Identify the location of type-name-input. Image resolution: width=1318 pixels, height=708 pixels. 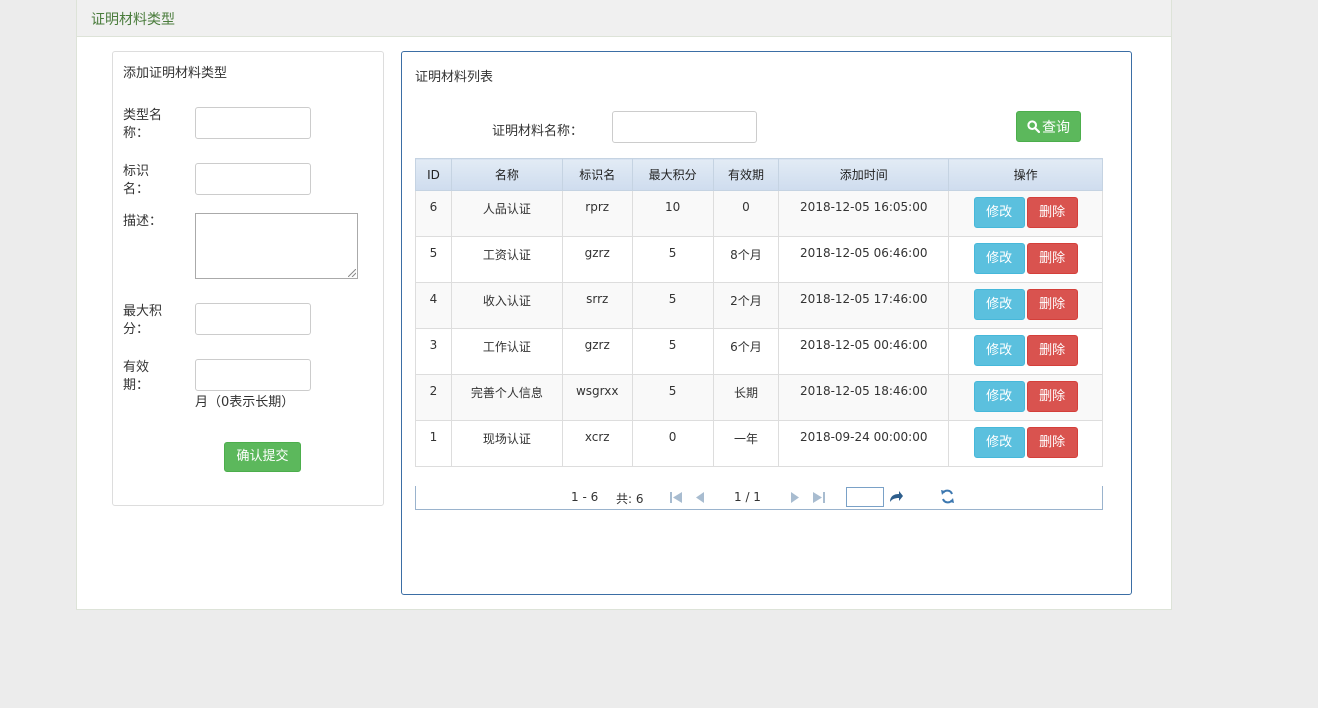
(253, 123).